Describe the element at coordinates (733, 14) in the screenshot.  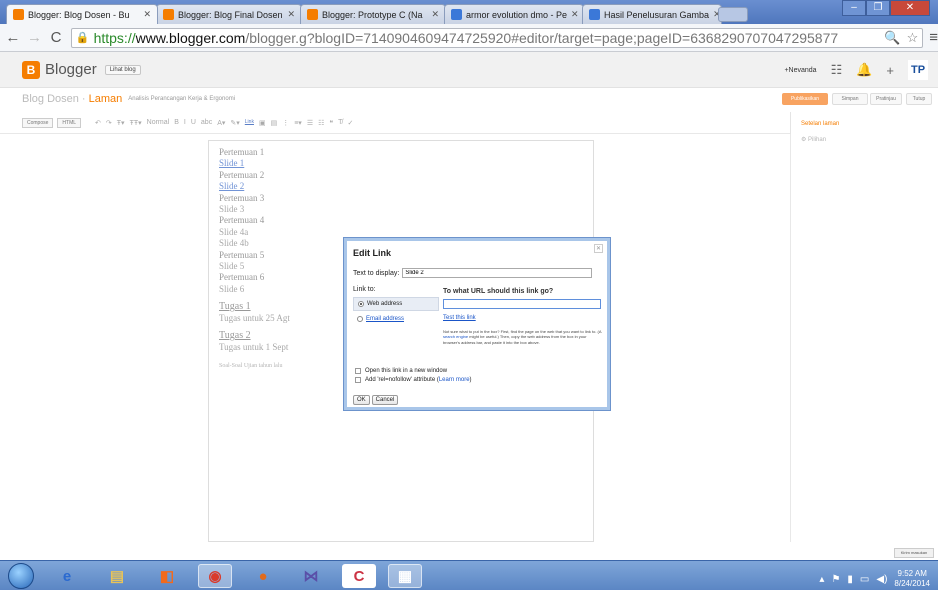
I see `new-tab-button` at that location.